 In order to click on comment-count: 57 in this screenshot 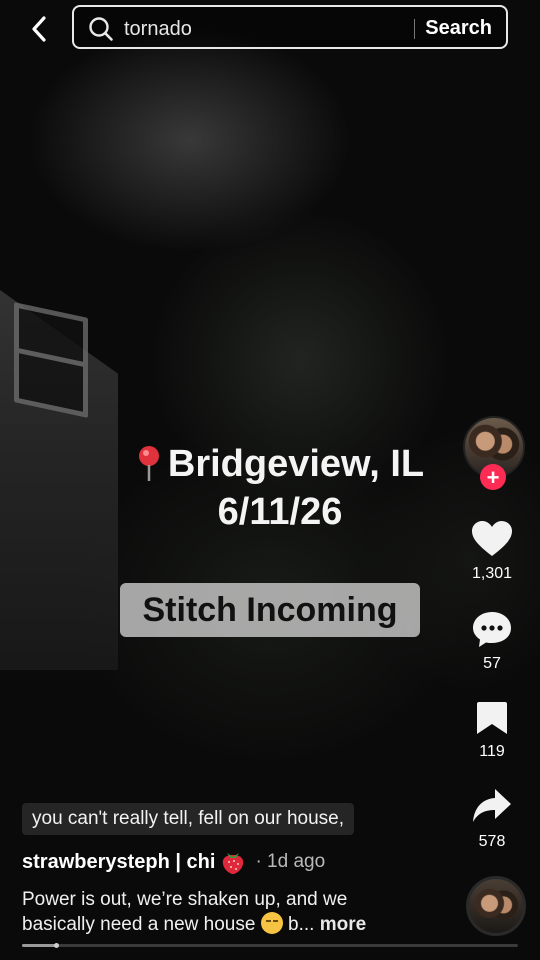, I will do `click(492, 663)`.